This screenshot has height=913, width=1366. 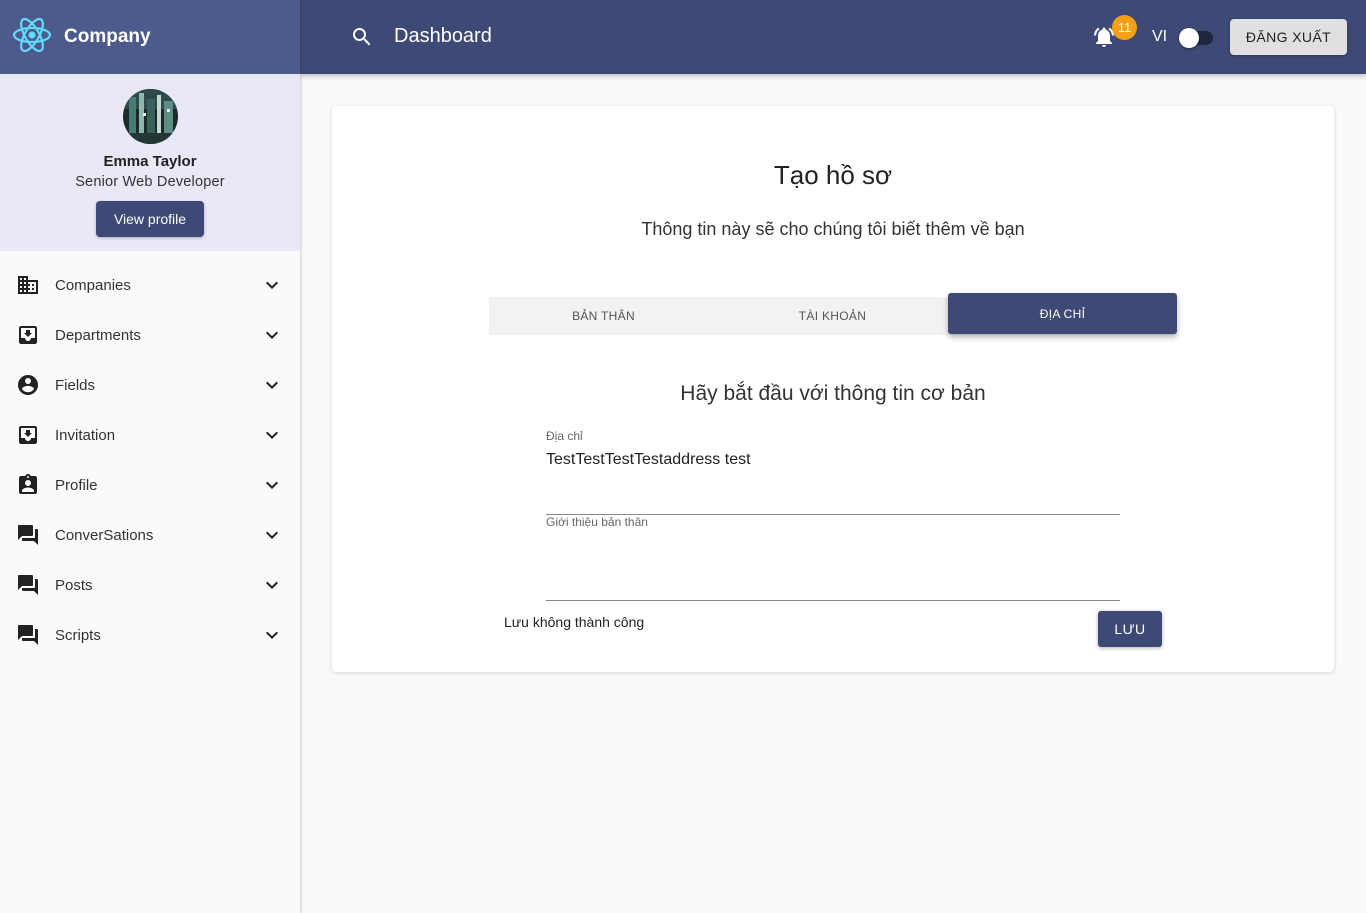 I want to click on sidebar-item-label: Posts, so click(x=74, y=585).